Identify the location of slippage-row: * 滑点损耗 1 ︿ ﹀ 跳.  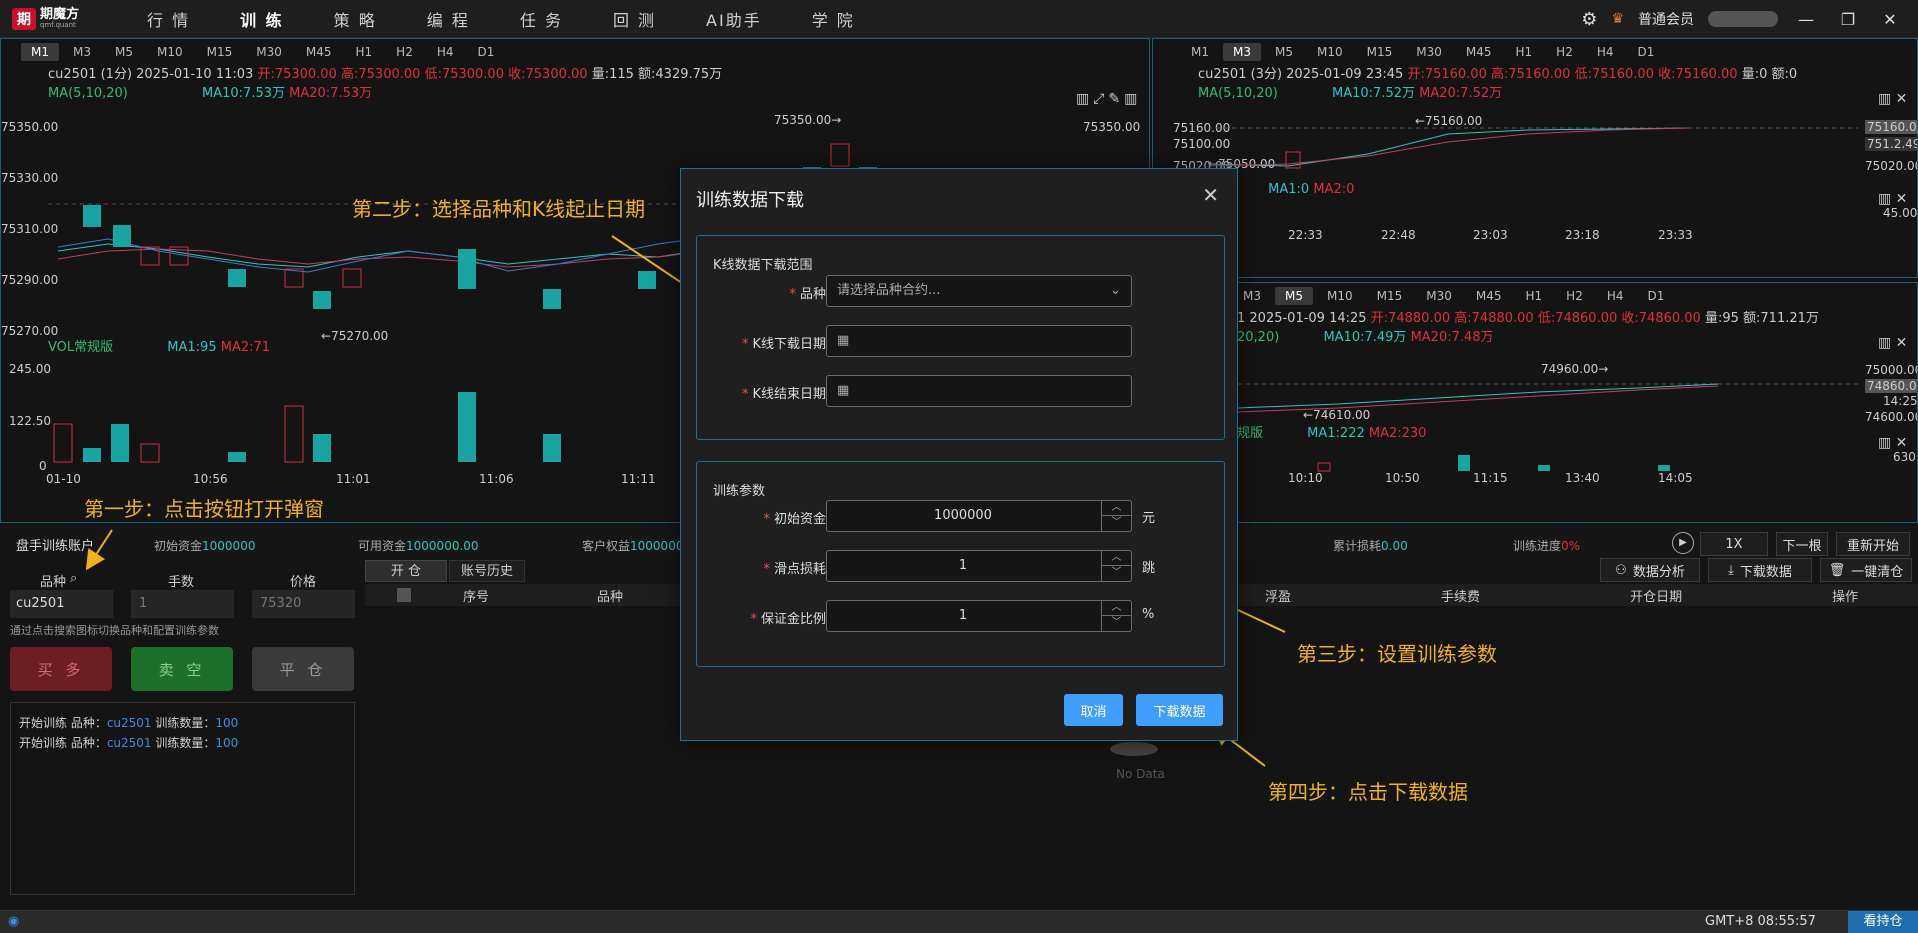
(961, 566).